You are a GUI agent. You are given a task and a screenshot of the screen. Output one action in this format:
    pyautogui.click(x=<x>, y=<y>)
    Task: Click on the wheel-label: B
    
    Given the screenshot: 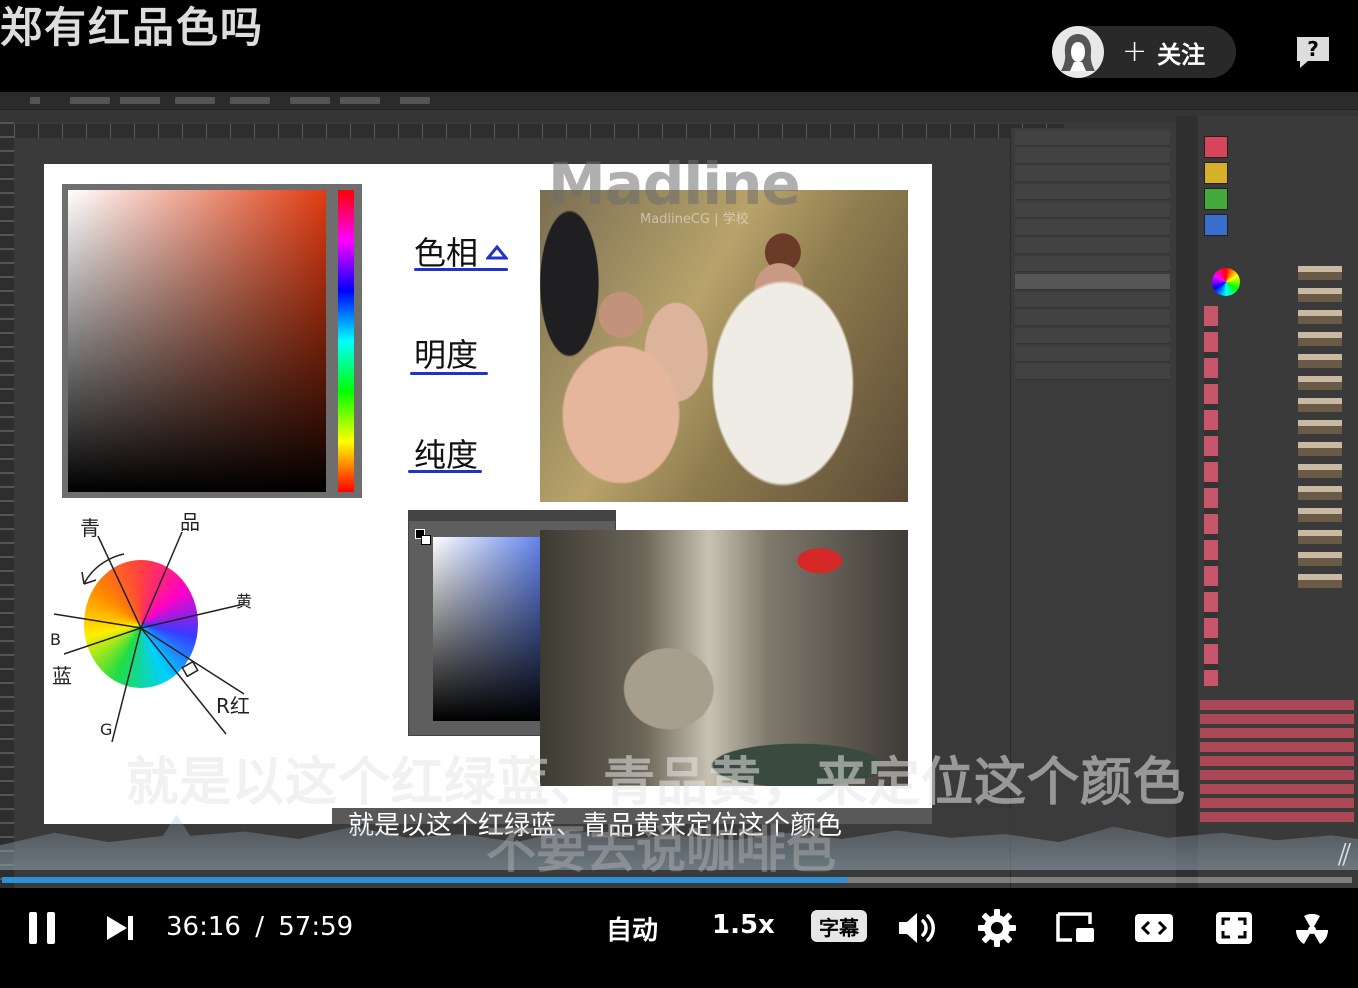 What is the action you would take?
    pyautogui.click(x=55, y=639)
    